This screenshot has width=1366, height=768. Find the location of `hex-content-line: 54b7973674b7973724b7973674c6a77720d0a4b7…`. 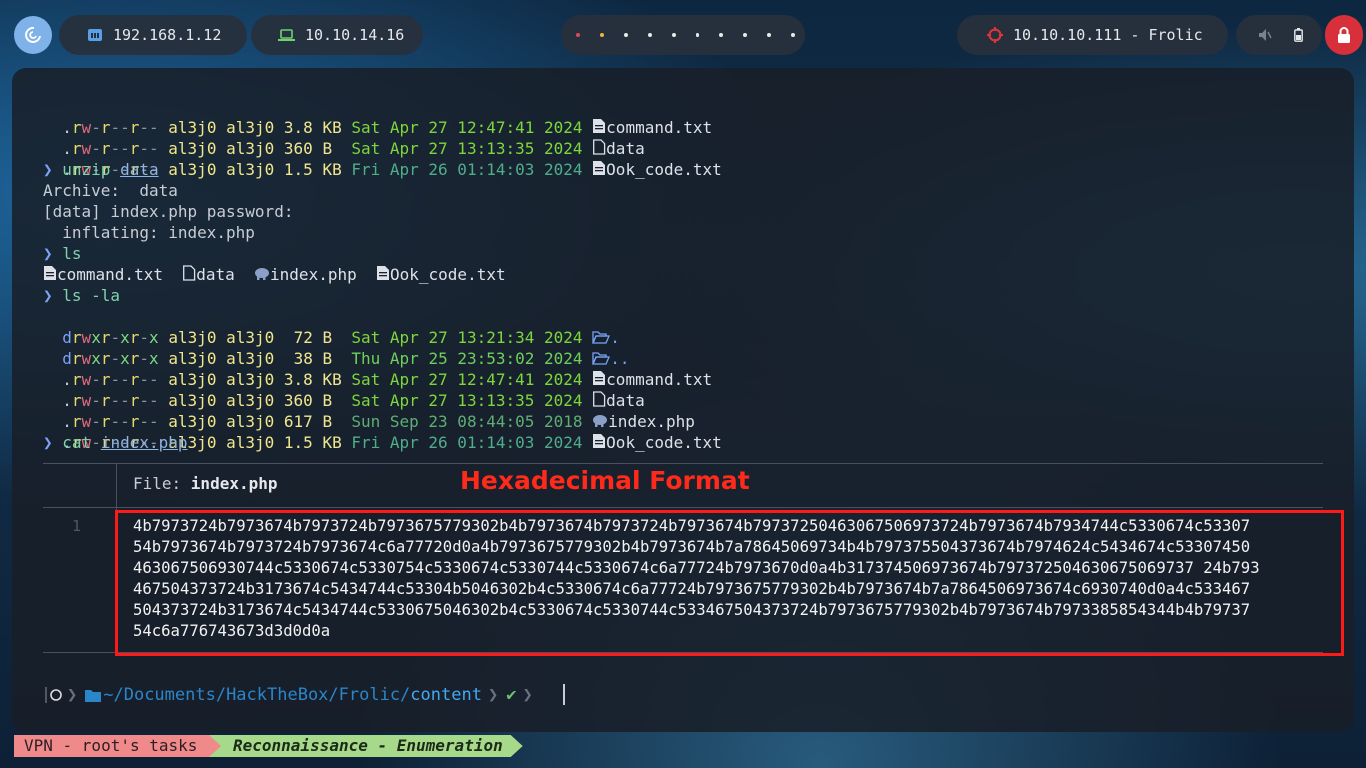

hex-content-line: 54b7973674b7973724b7973674c6a77720d0a4b7… is located at coordinates (692, 547).